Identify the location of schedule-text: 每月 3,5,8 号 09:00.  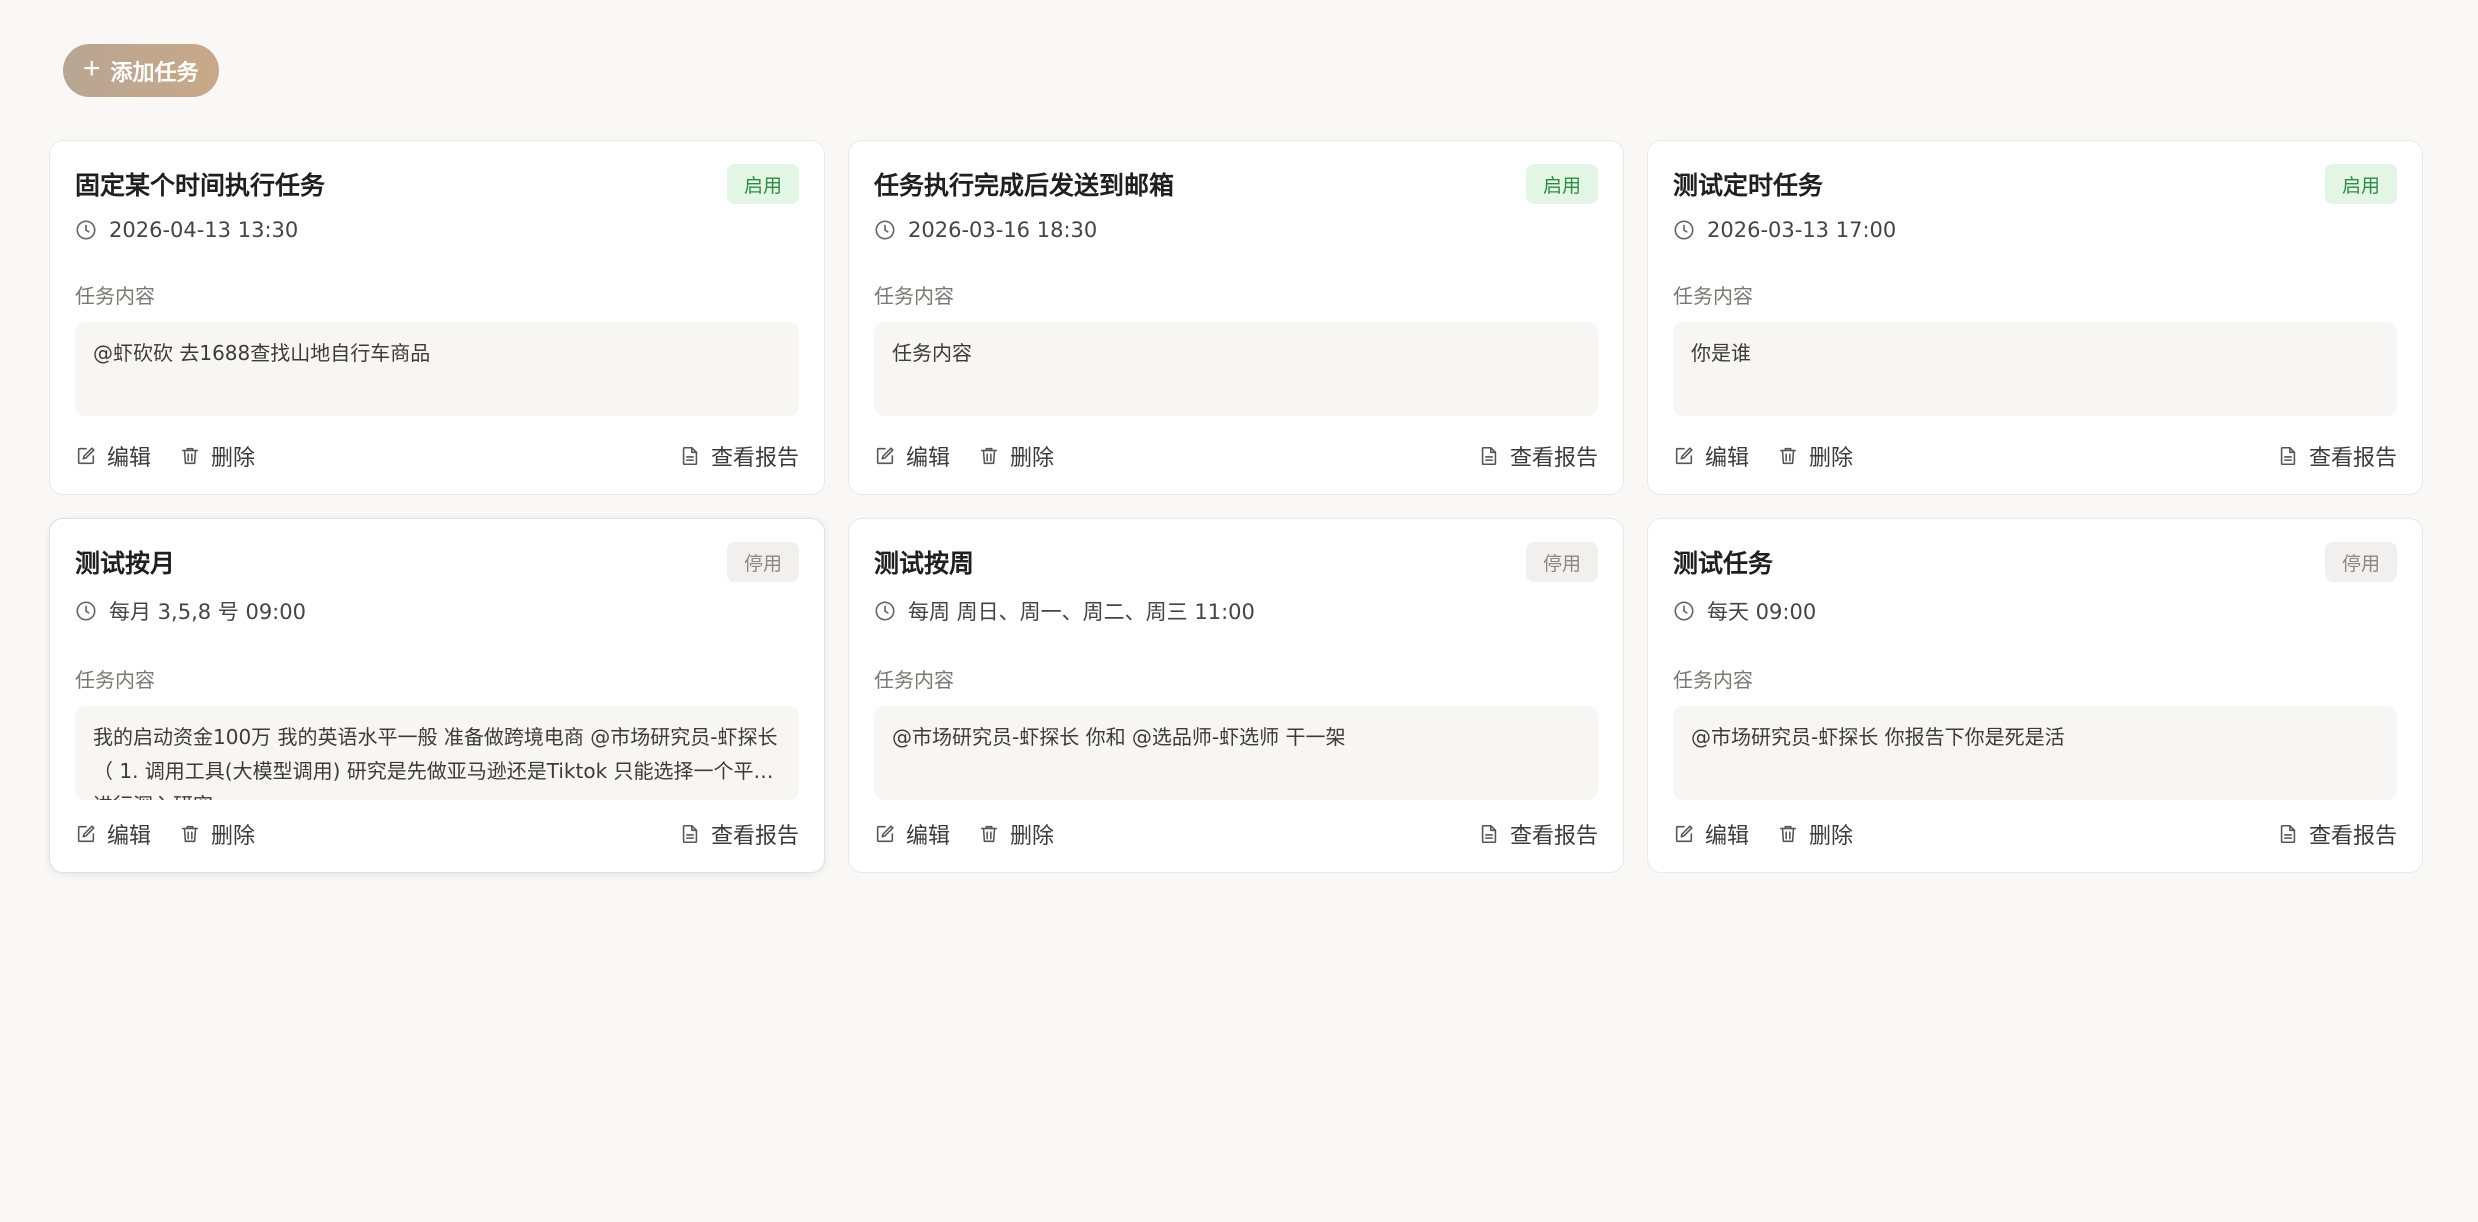
(207, 612).